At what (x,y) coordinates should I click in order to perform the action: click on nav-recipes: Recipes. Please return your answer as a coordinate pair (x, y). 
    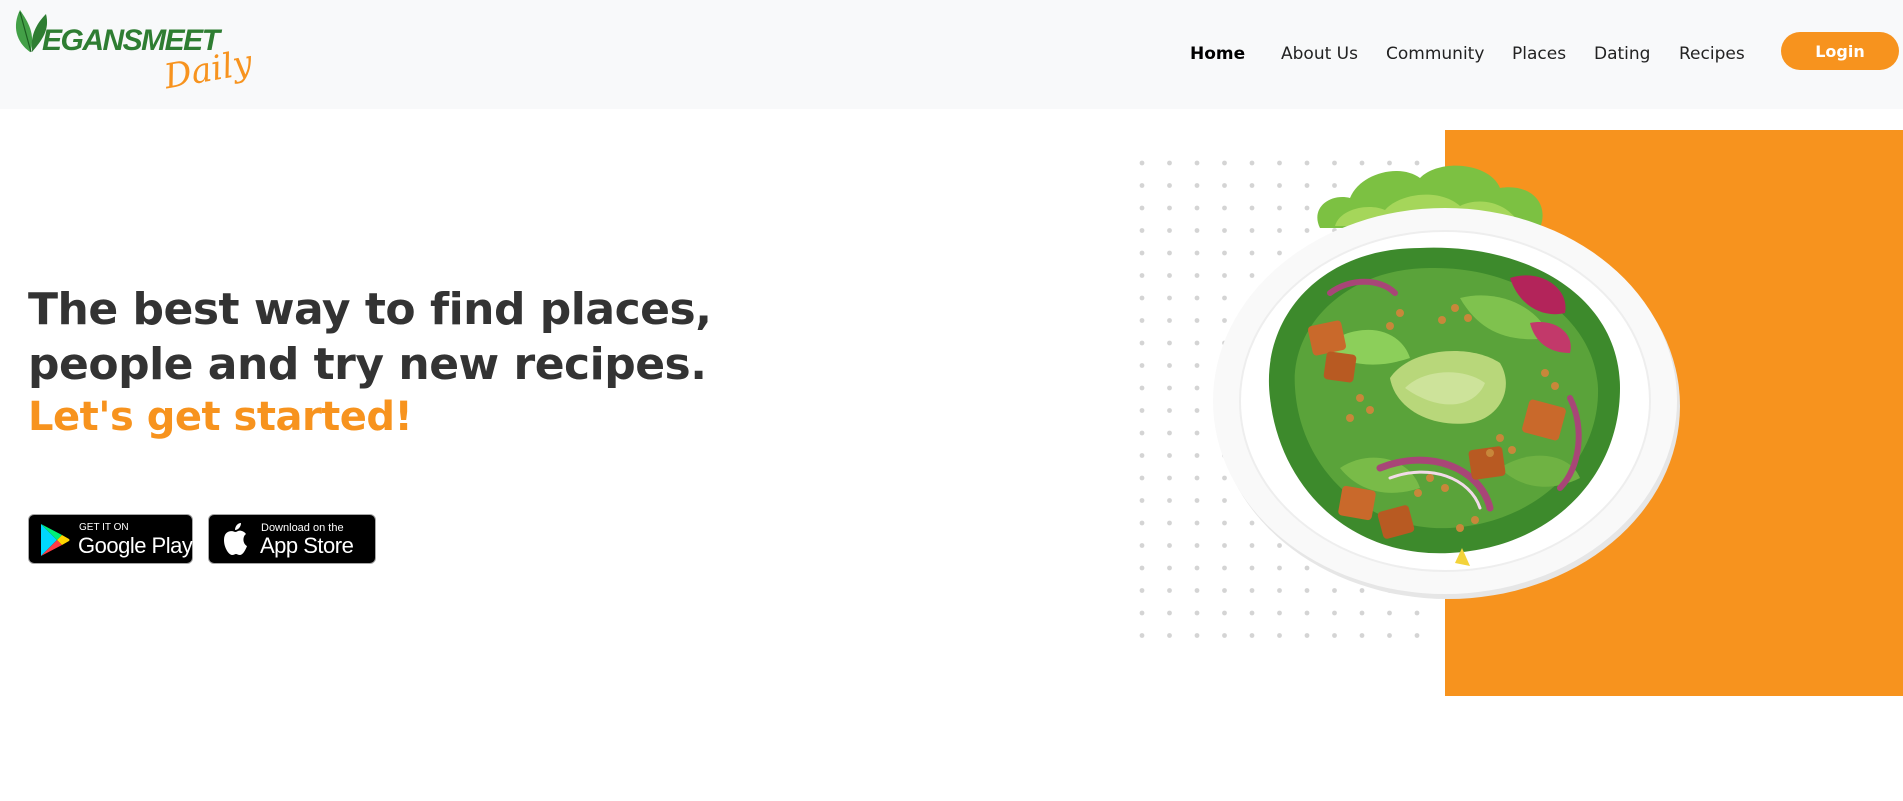
    Looking at the image, I should click on (1712, 54).